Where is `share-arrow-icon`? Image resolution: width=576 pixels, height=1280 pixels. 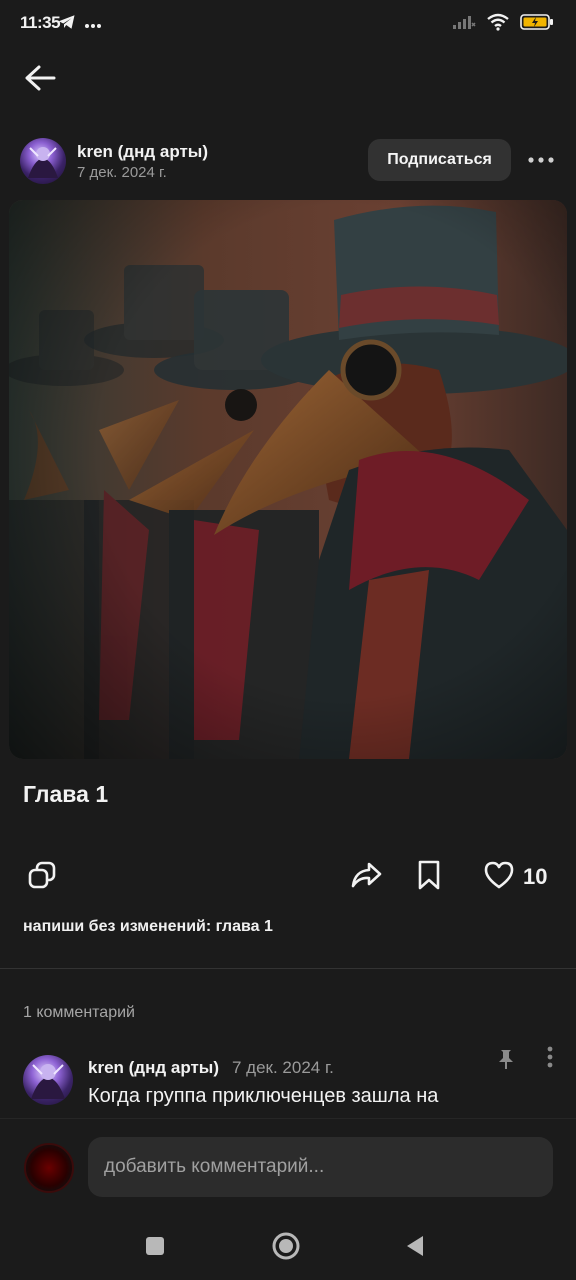
share-arrow-icon is located at coordinates (366, 877).